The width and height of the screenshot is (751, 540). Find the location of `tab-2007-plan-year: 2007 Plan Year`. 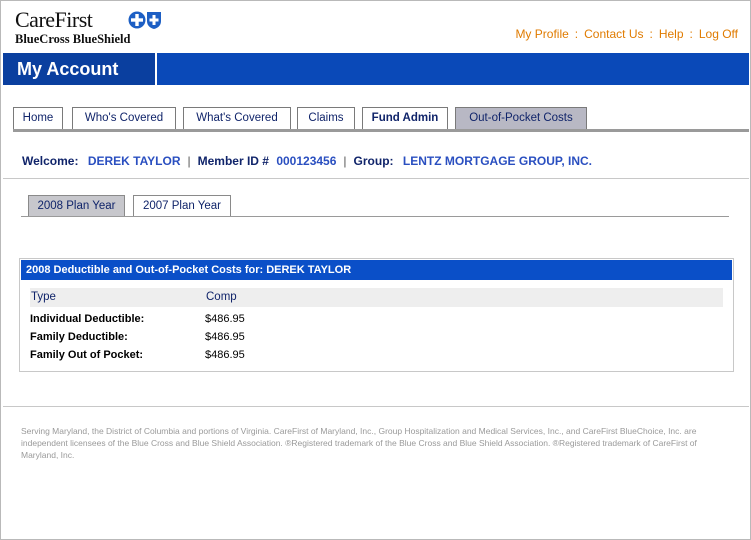

tab-2007-plan-year: 2007 Plan Year is located at coordinates (182, 206).